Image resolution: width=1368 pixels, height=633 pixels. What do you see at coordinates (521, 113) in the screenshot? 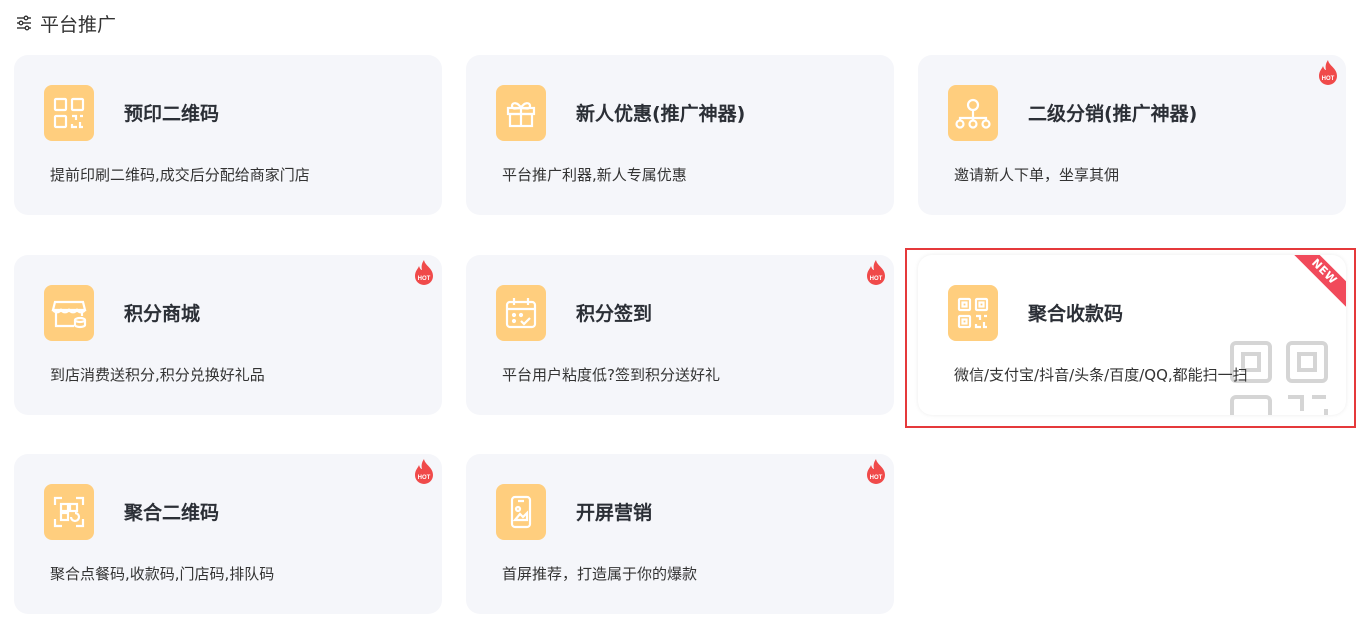
I see `gift-icon` at bounding box center [521, 113].